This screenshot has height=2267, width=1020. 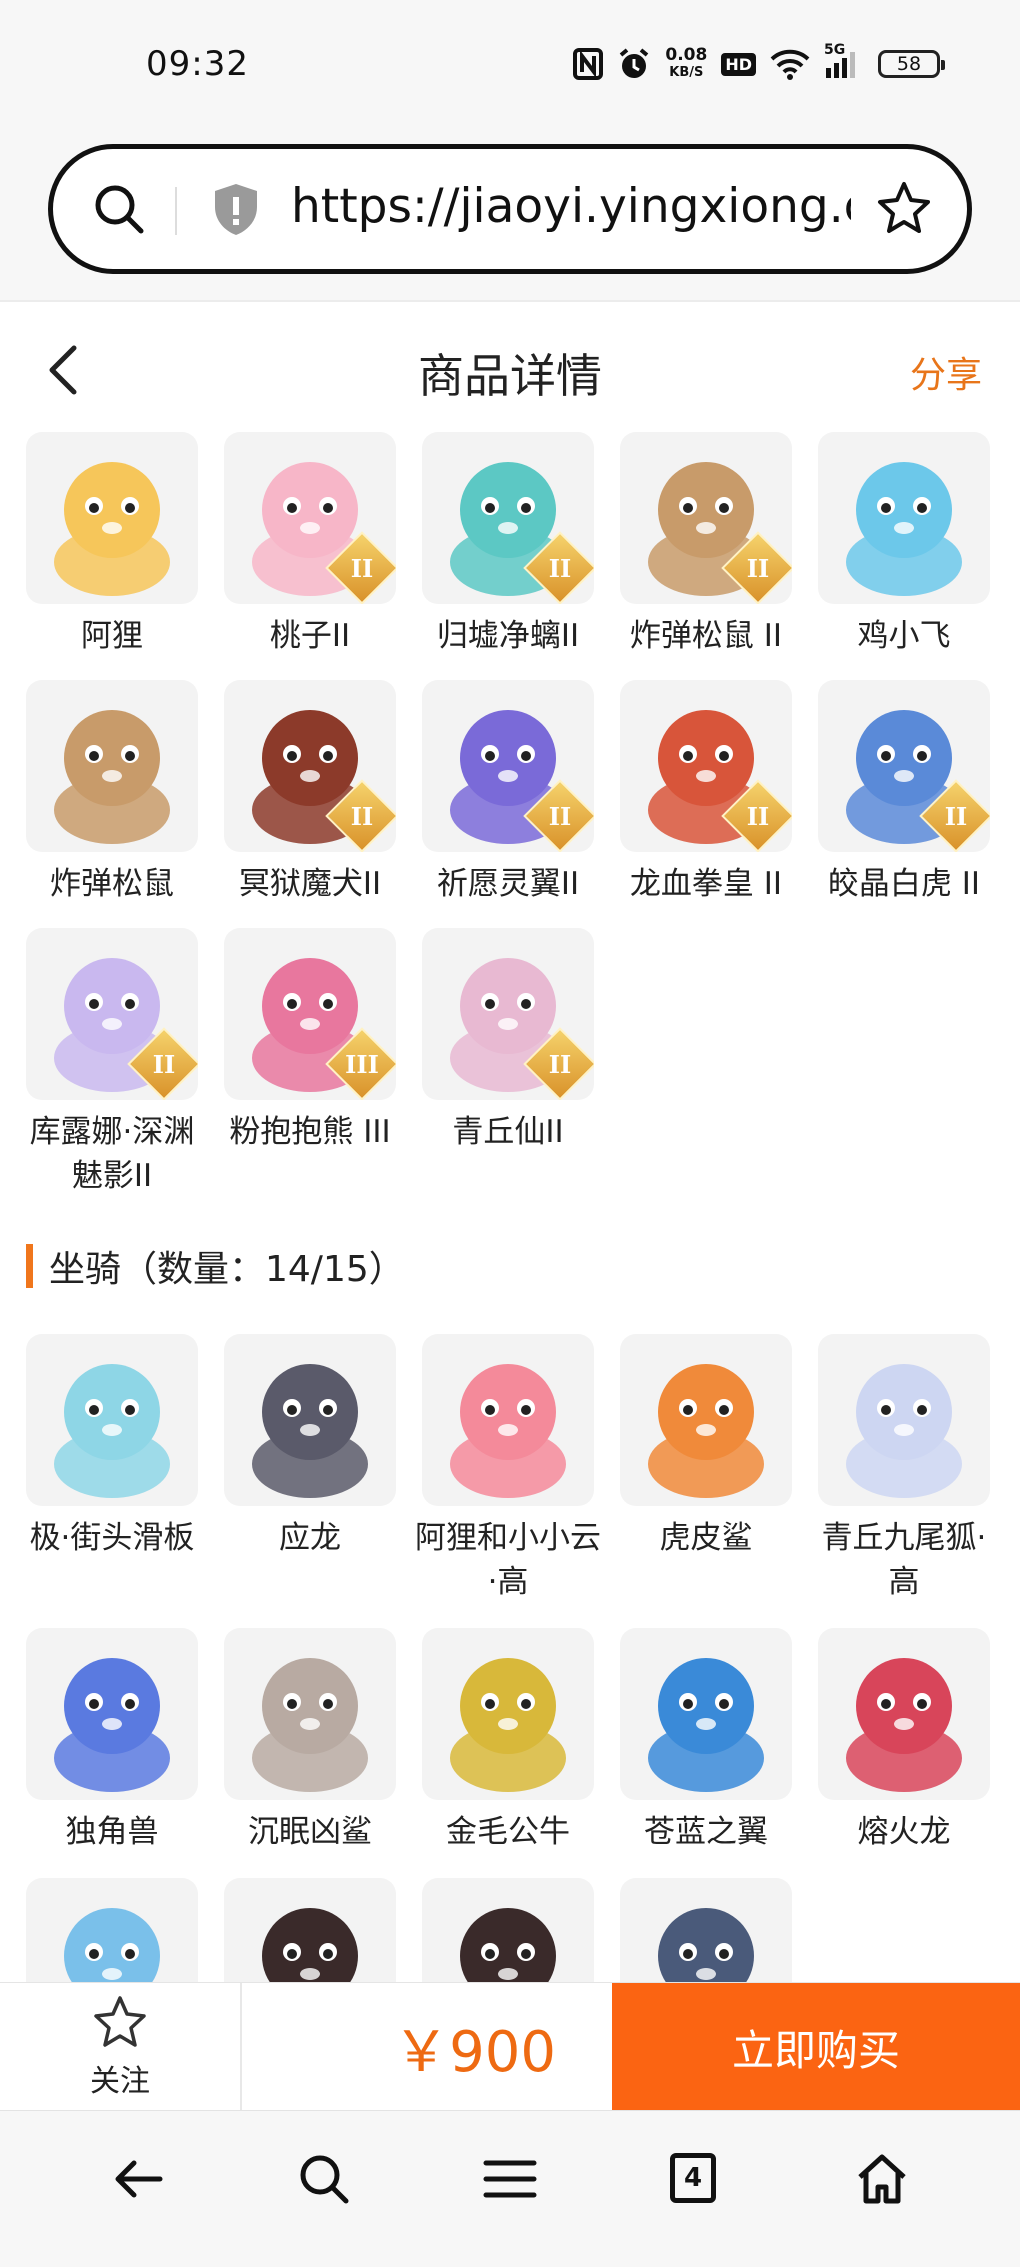 I want to click on follow-button: 关注, so click(x=121, y=2047).